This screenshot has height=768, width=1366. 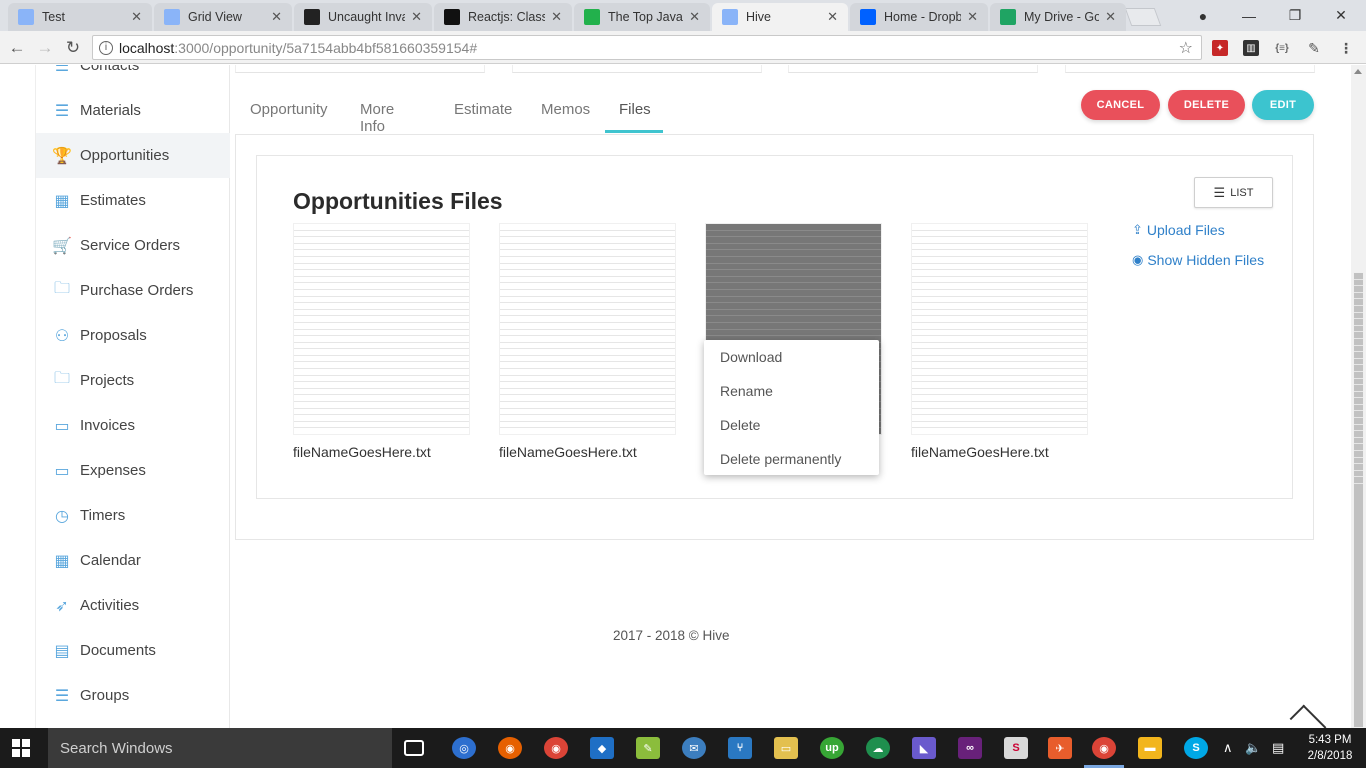 What do you see at coordinates (832, 748) in the screenshot?
I see `upwork-icon: up` at bounding box center [832, 748].